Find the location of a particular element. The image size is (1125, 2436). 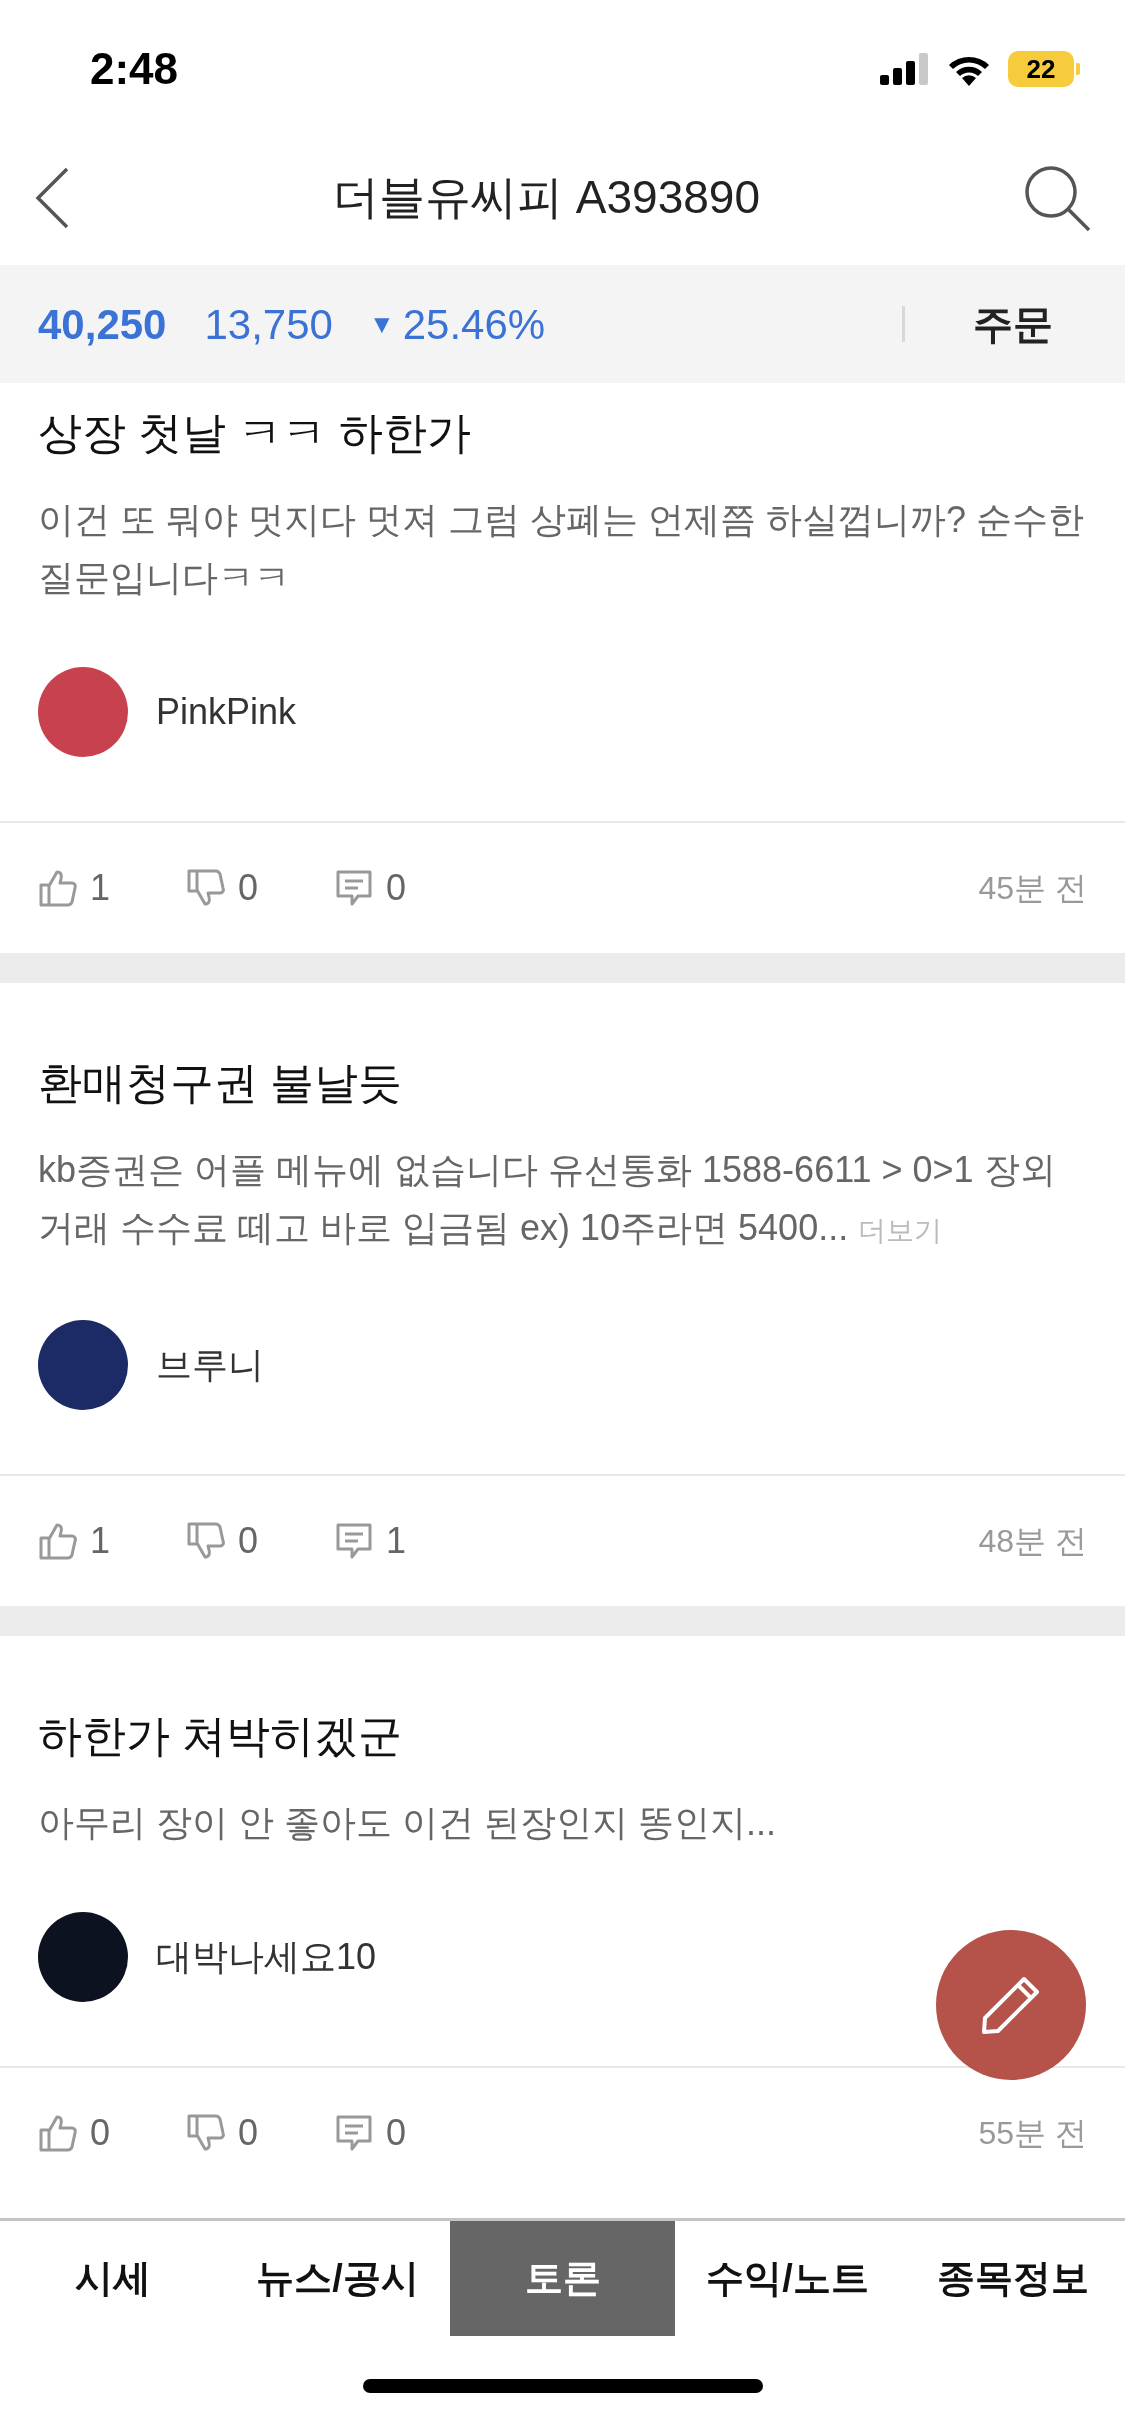

post-title: 환매청구권 불날듯 is located at coordinates (562, 1083).